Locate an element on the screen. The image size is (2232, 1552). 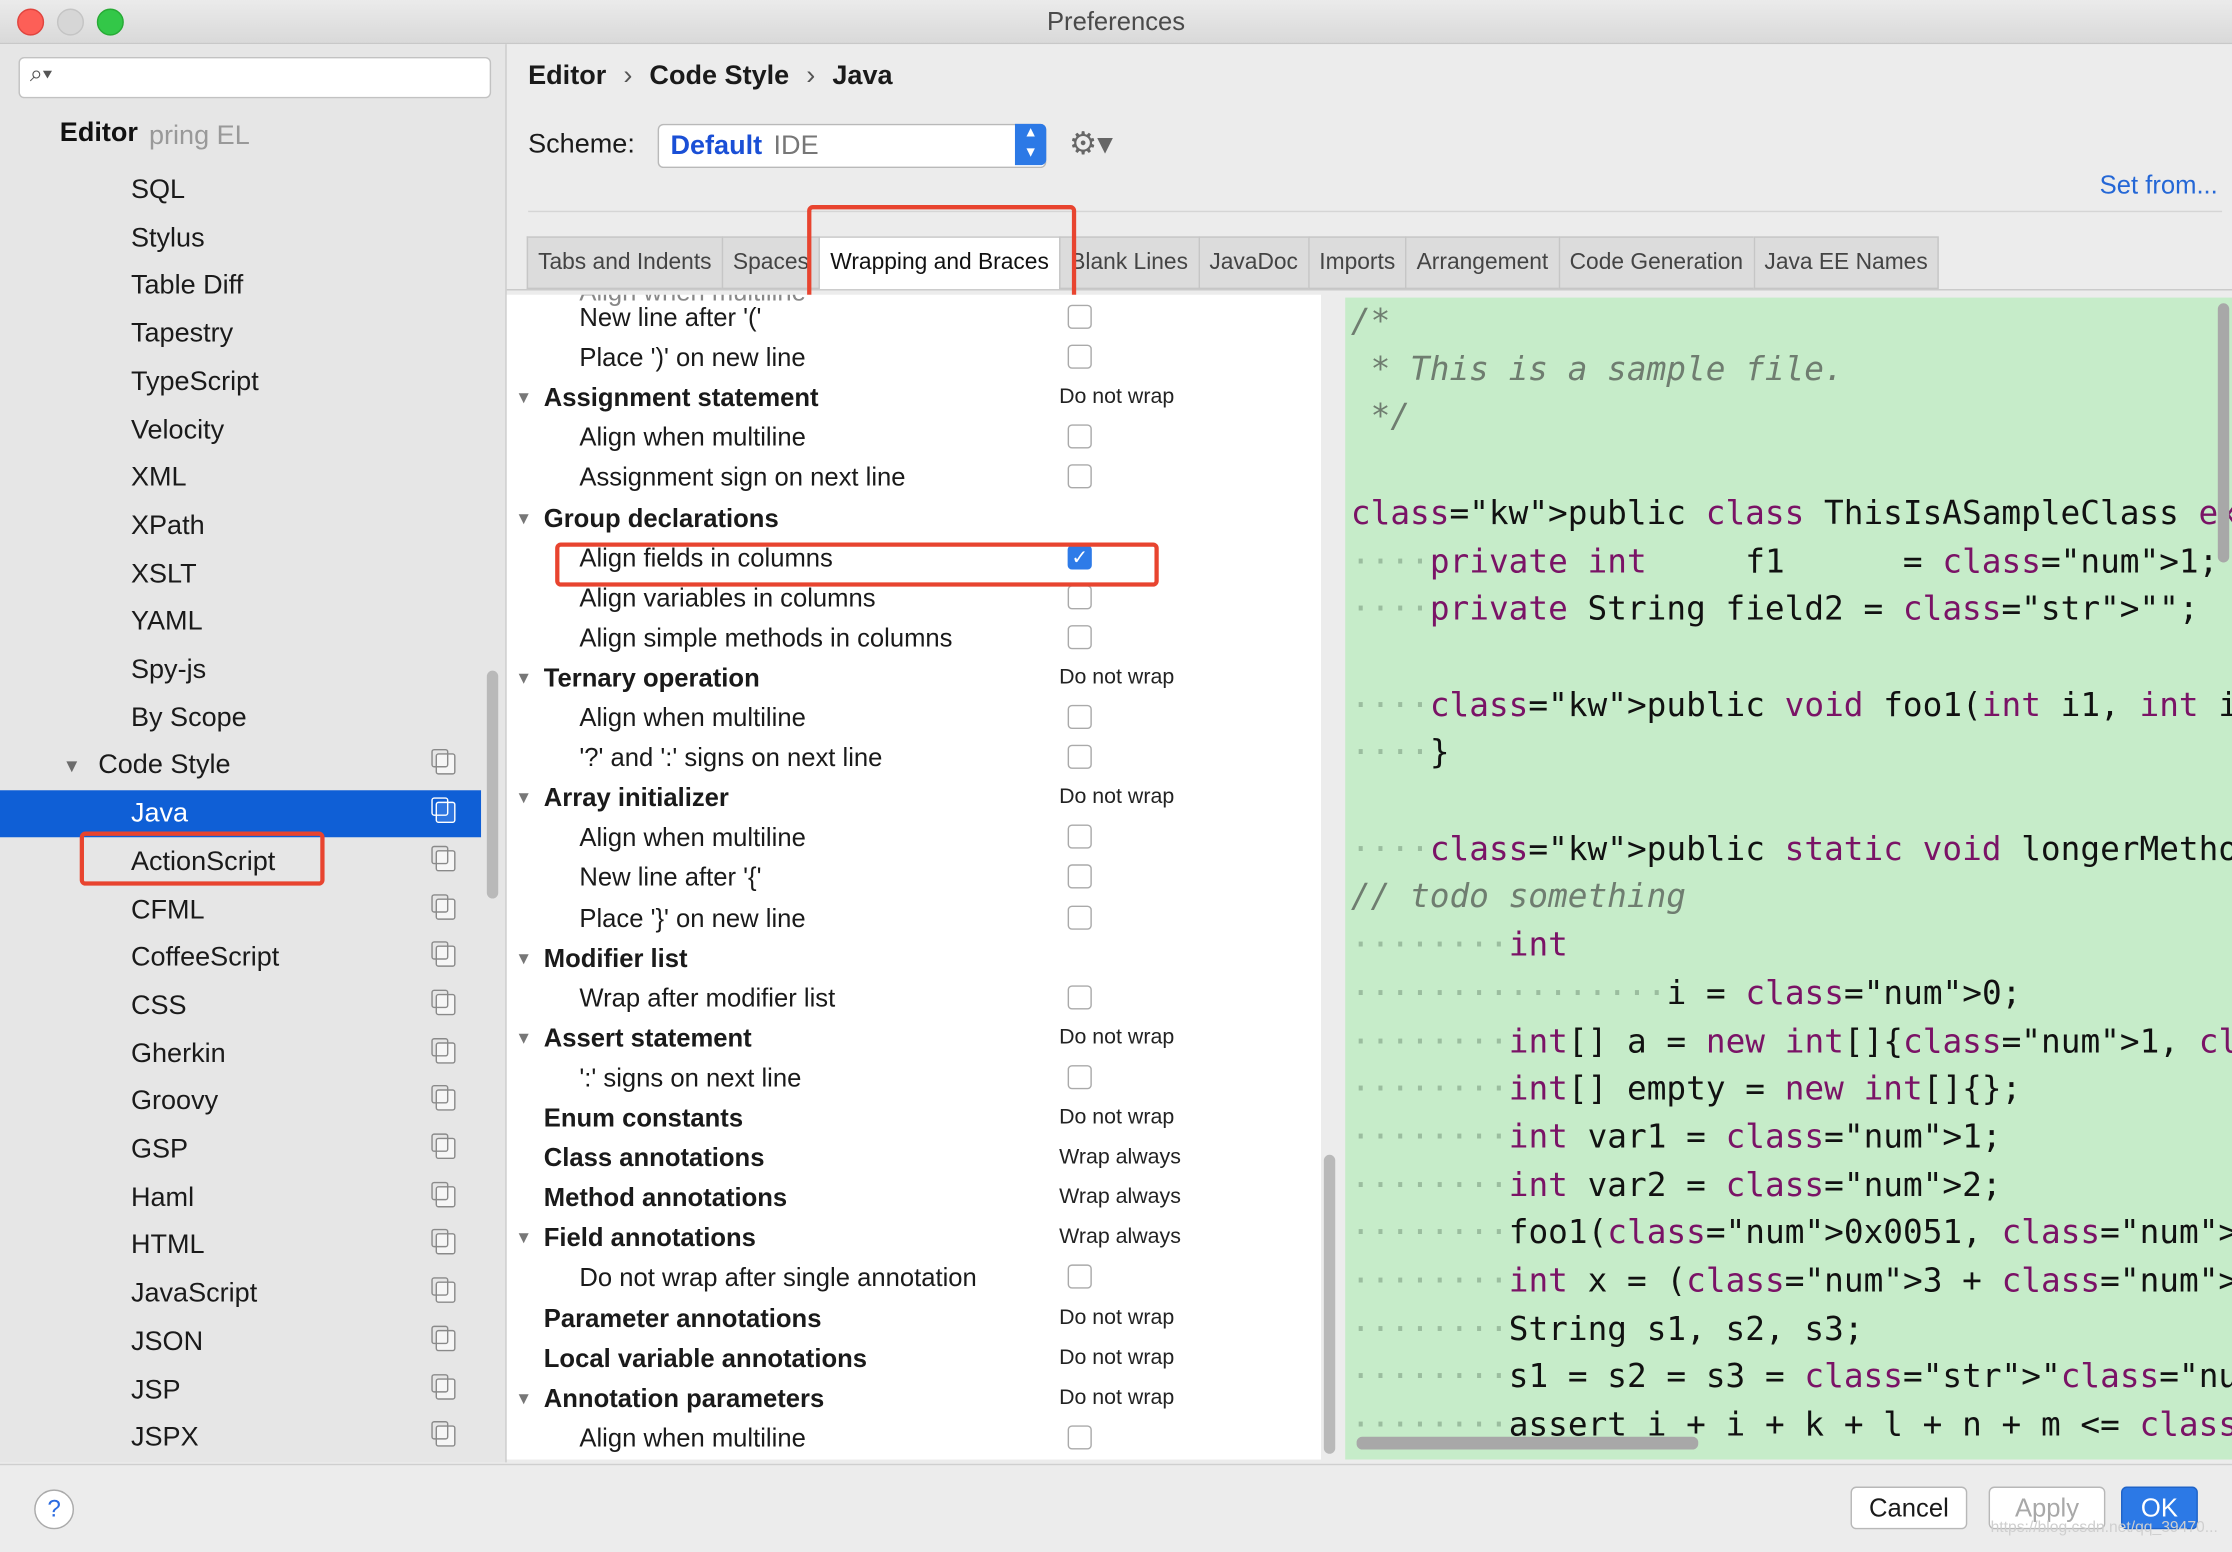
sidebar-item-label: Tapestry is located at coordinates (182, 334).